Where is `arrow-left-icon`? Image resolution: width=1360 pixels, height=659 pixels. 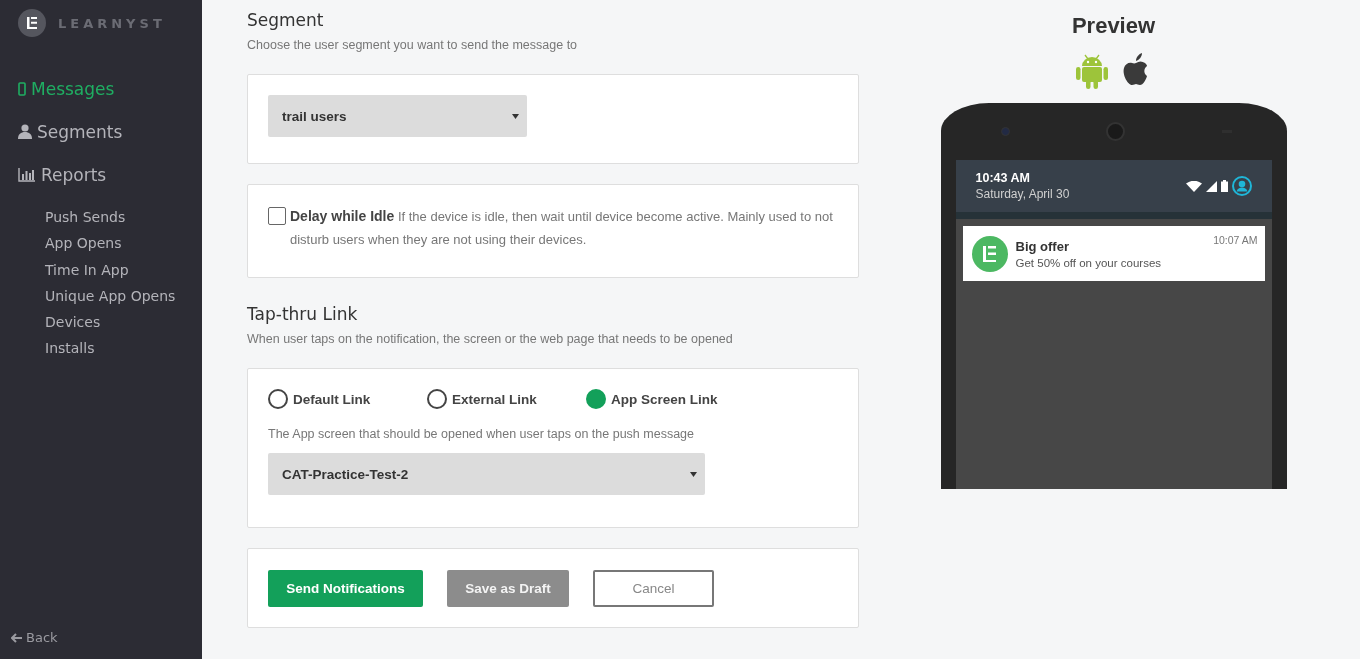
arrow-left-icon is located at coordinates (16, 637).